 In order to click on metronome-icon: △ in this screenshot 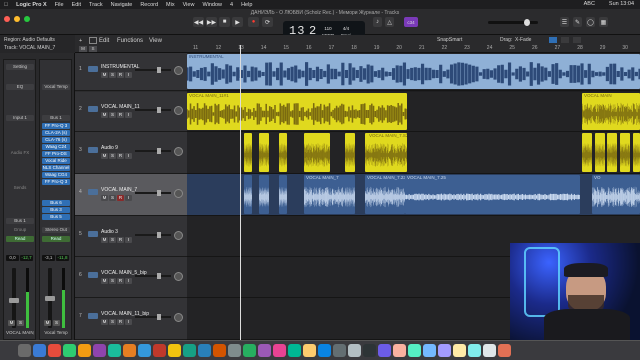, I will do `click(389, 22)`.